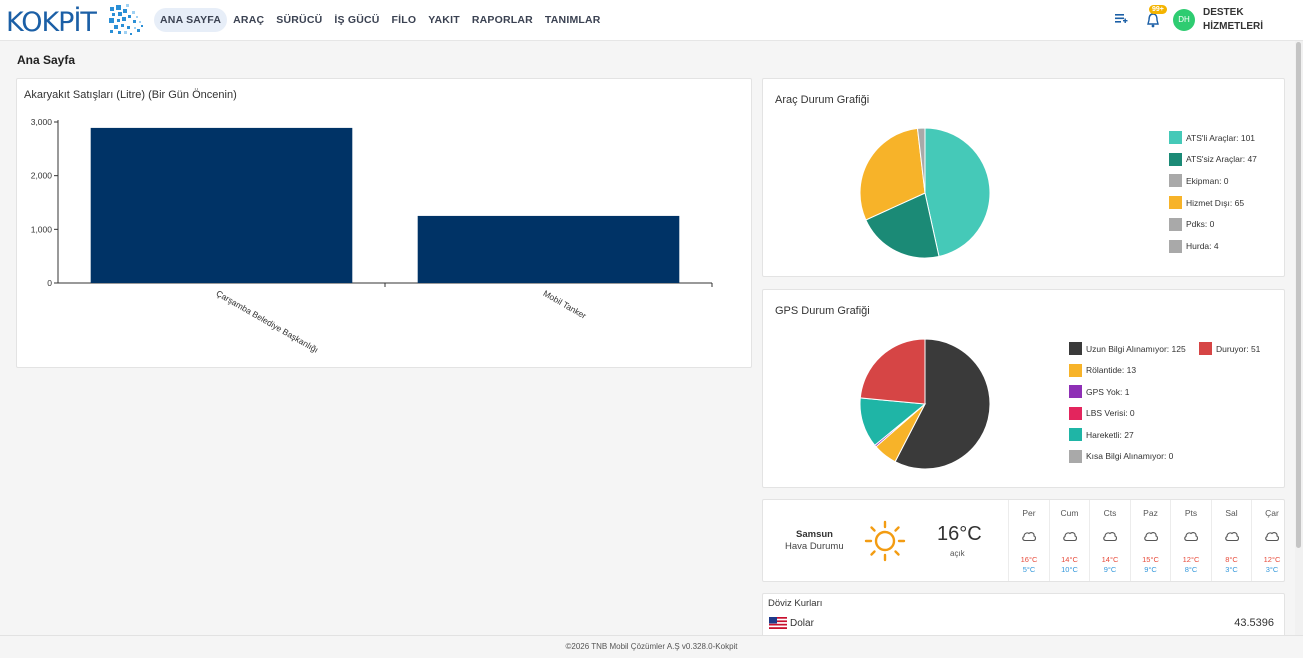  Describe the element at coordinates (1069, 569) in the screenshot. I see `forecast-low: 10°C` at that location.